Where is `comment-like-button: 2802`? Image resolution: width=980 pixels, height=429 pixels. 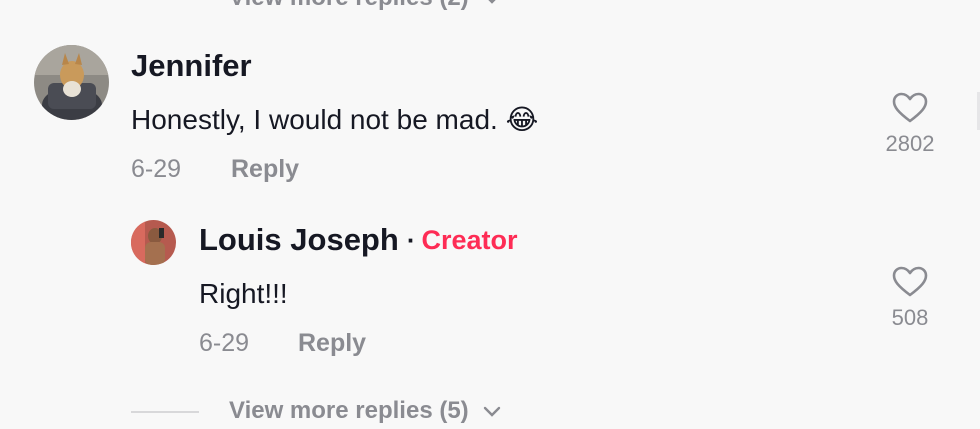 comment-like-button: 2802 is located at coordinates (910, 124).